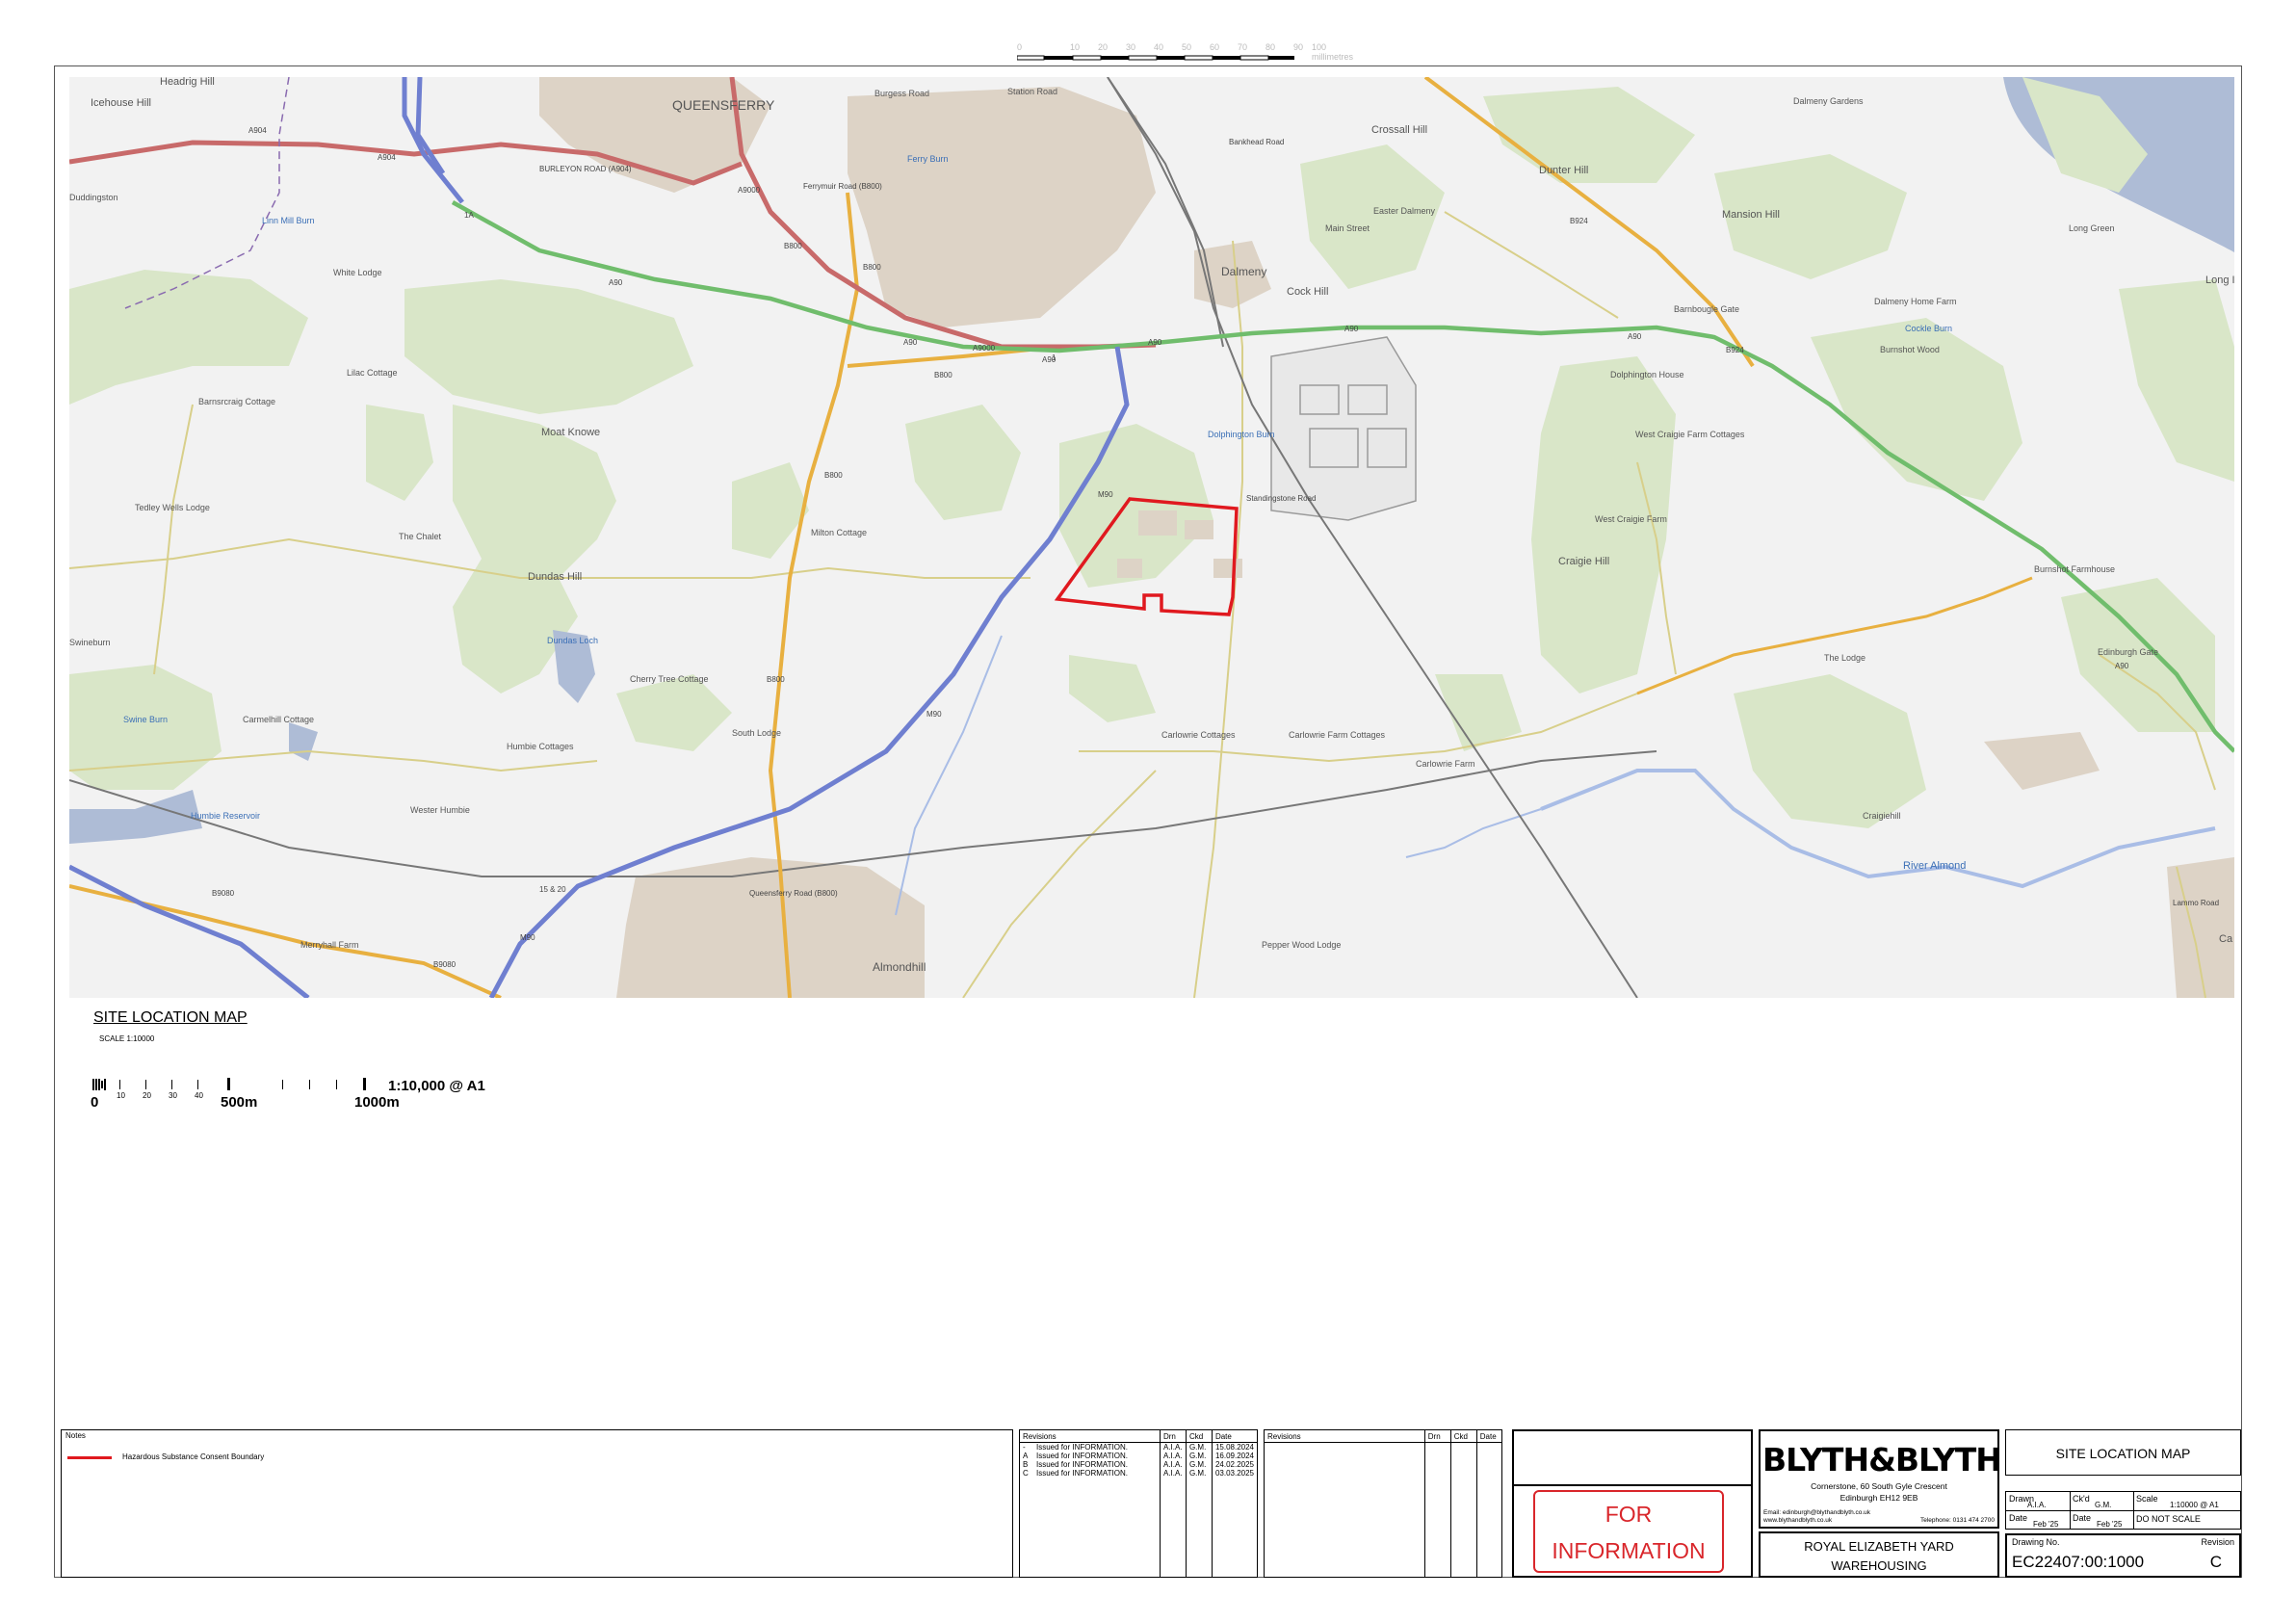 The width and height of the screenshot is (2296, 1622). Describe the element at coordinates (1199, 1436) in the screenshot. I see `ckd-header: Ckd` at that location.